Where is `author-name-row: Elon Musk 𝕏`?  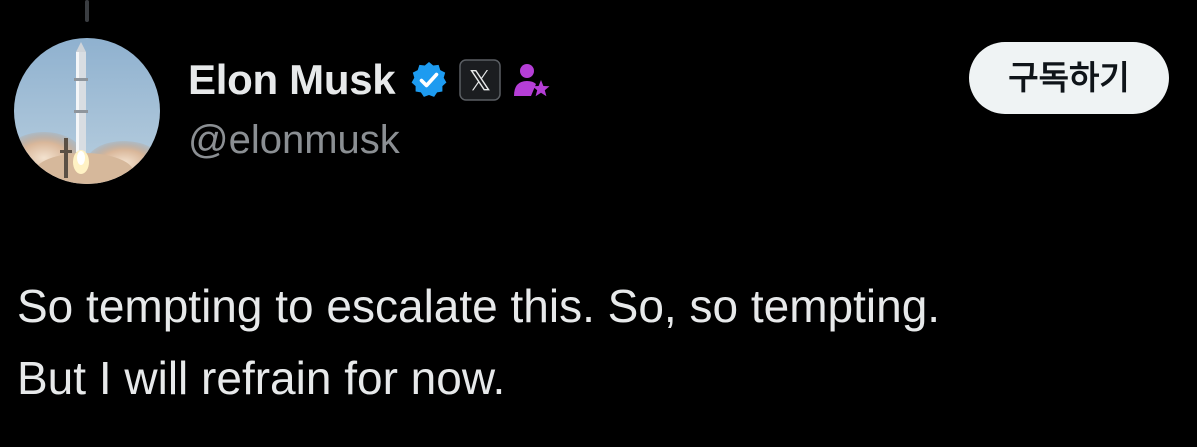
author-name-row: Elon Musk 𝕏 is located at coordinates (369, 80).